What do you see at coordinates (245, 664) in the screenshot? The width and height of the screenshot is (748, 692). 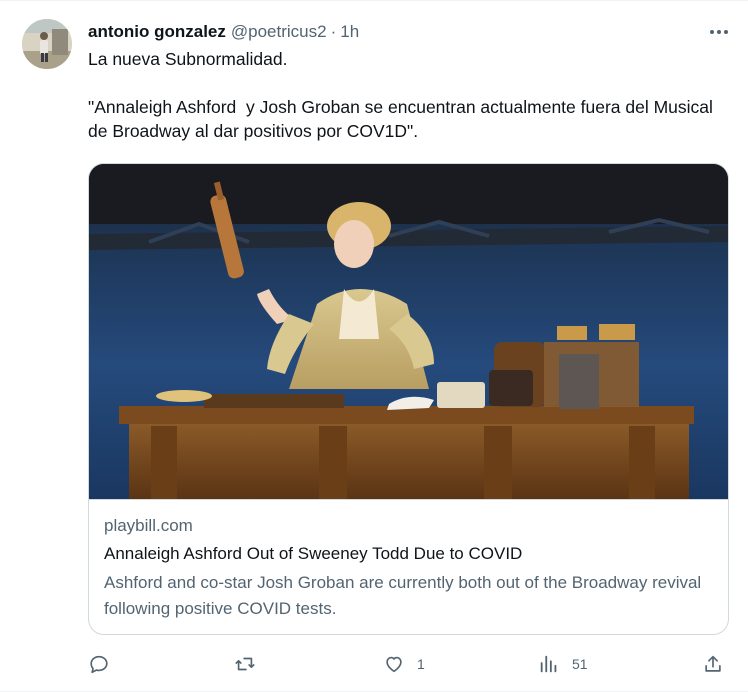 I see `retweet-icon` at bounding box center [245, 664].